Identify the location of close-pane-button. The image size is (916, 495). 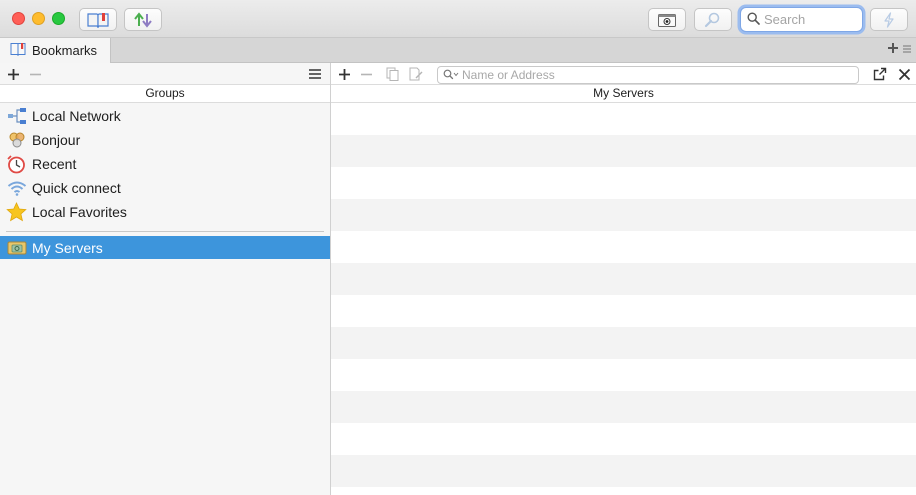
(904, 74).